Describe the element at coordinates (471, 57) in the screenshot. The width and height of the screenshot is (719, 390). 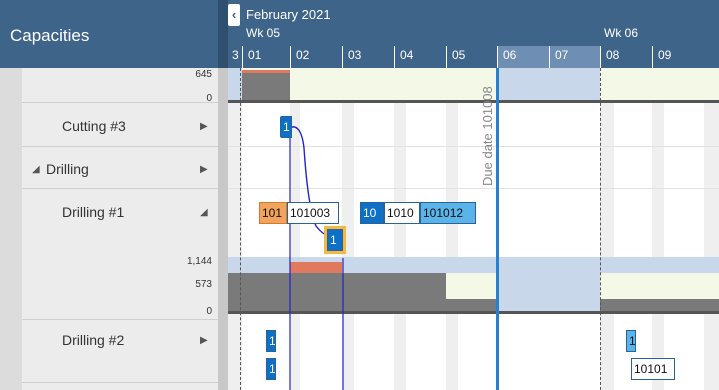
I see `day-header-05: 05` at that location.